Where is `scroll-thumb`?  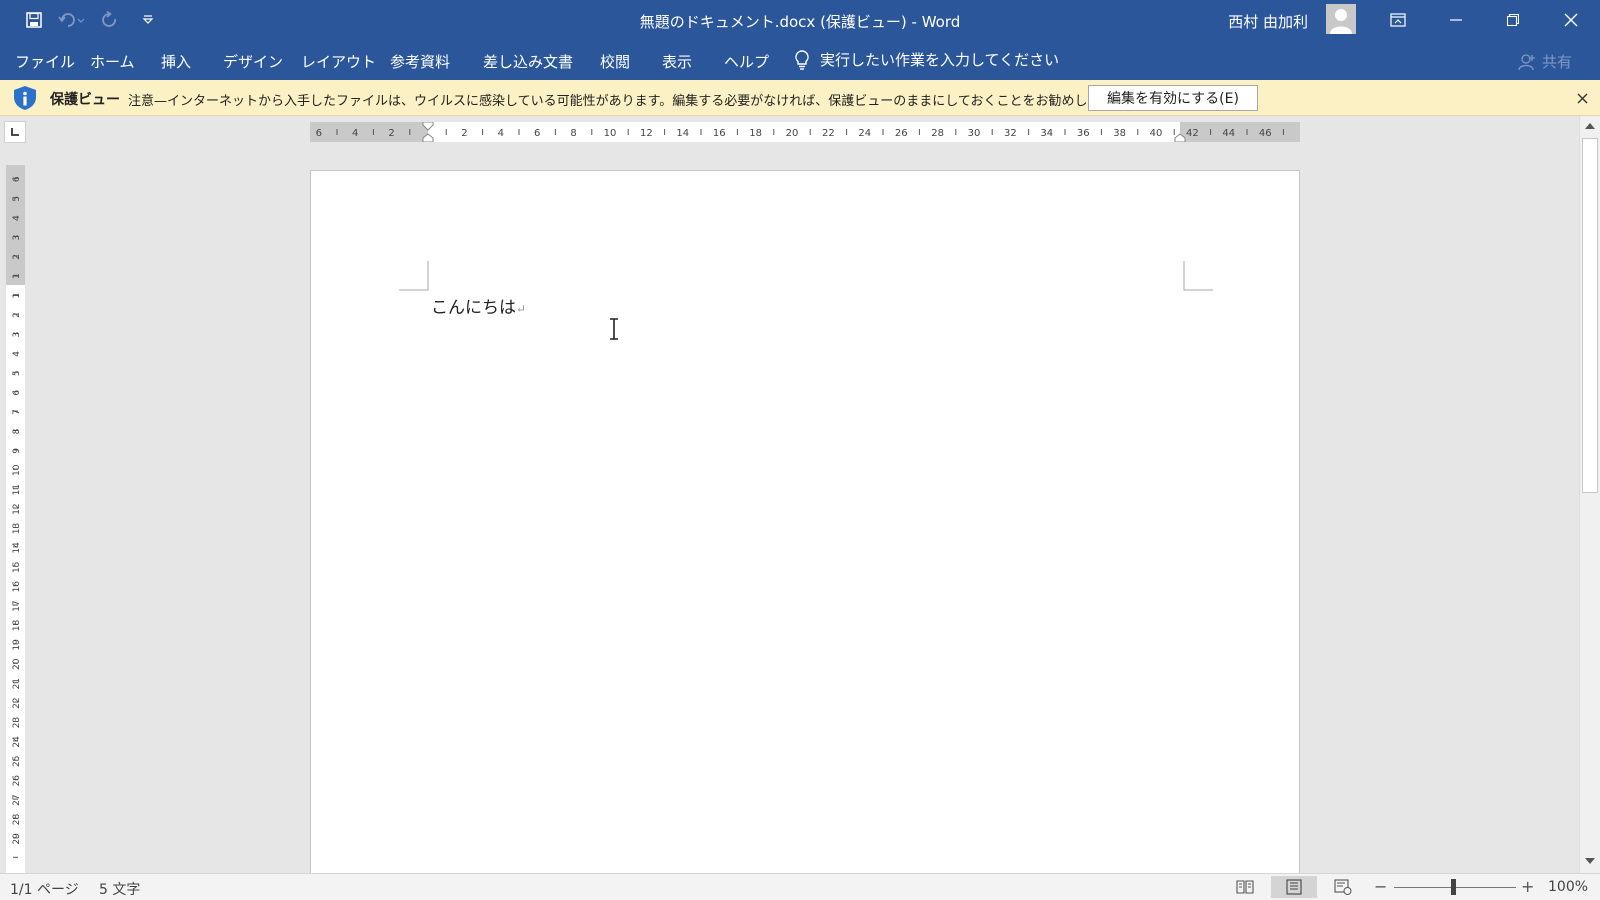
scroll-thumb is located at coordinates (1590, 315).